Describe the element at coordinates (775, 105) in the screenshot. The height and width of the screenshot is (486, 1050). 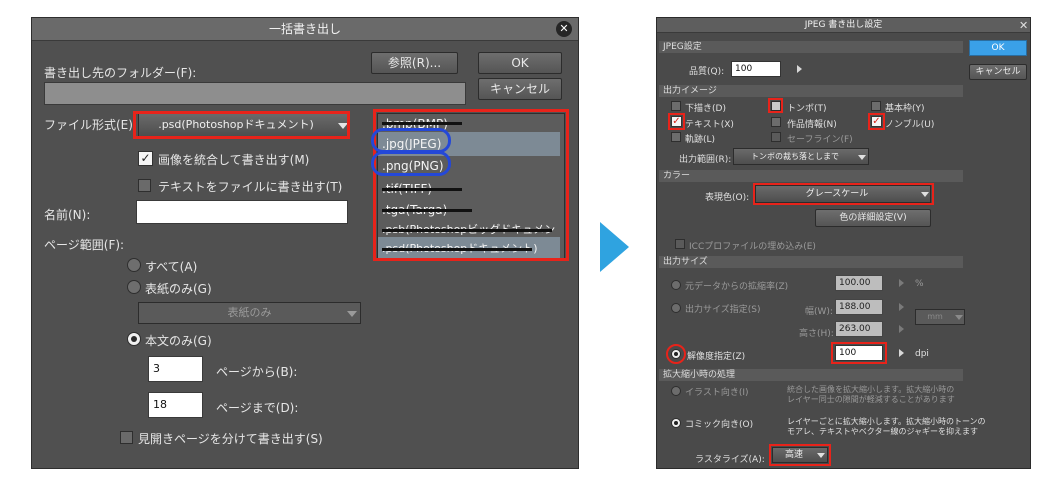
I see `tombo-highlight-box` at that location.